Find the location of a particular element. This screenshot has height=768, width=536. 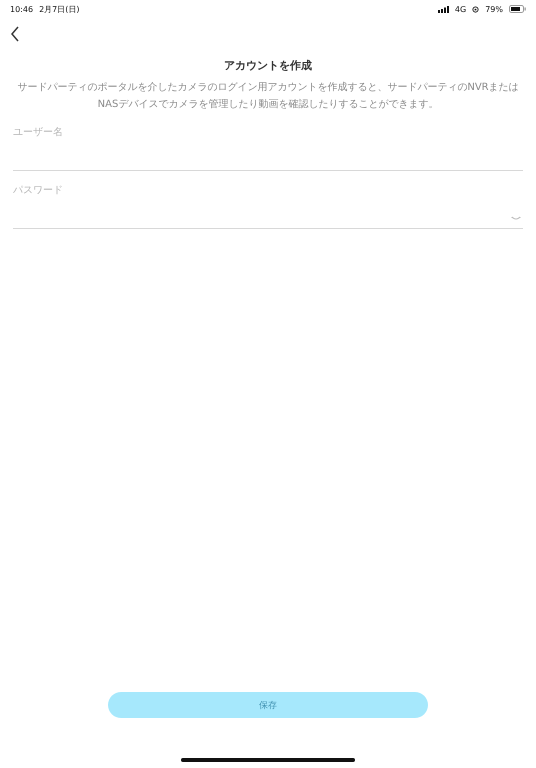

username-field: ユーザー名 is located at coordinates (268, 142).